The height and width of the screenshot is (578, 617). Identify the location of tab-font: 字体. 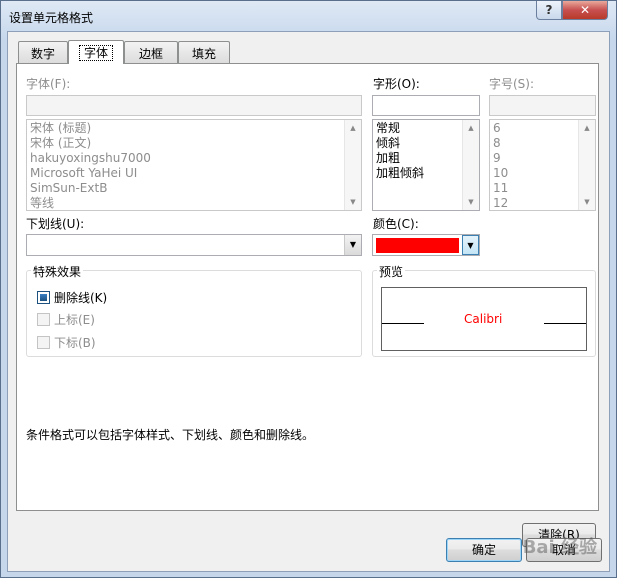
(96, 52).